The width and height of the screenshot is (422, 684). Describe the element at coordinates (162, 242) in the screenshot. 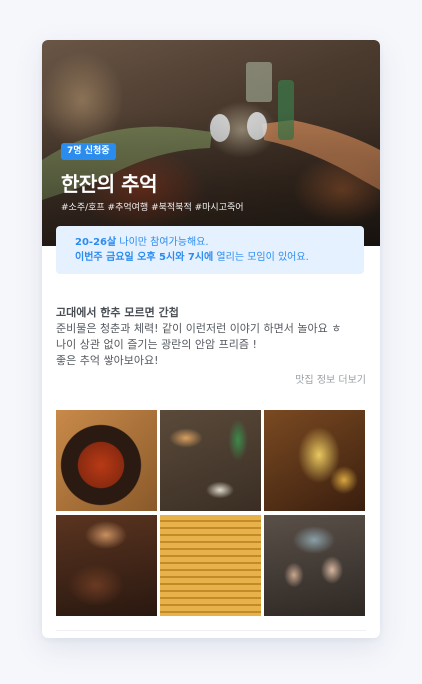

I see `notice-line-1-text: 나이만 참여가능해요.` at that location.